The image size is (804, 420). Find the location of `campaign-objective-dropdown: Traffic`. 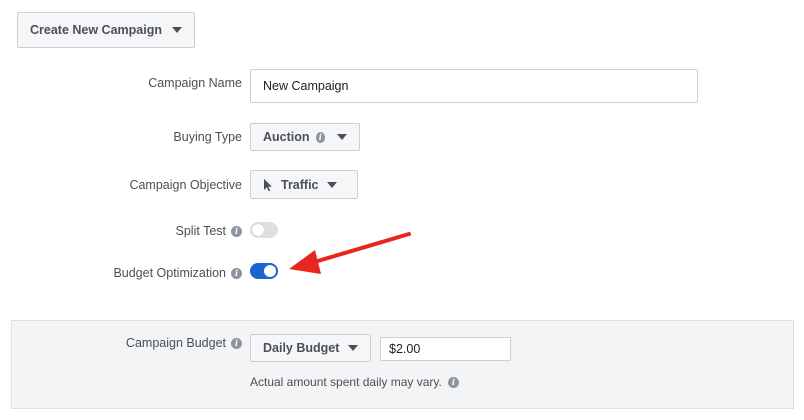

campaign-objective-dropdown: Traffic is located at coordinates (304, 184).